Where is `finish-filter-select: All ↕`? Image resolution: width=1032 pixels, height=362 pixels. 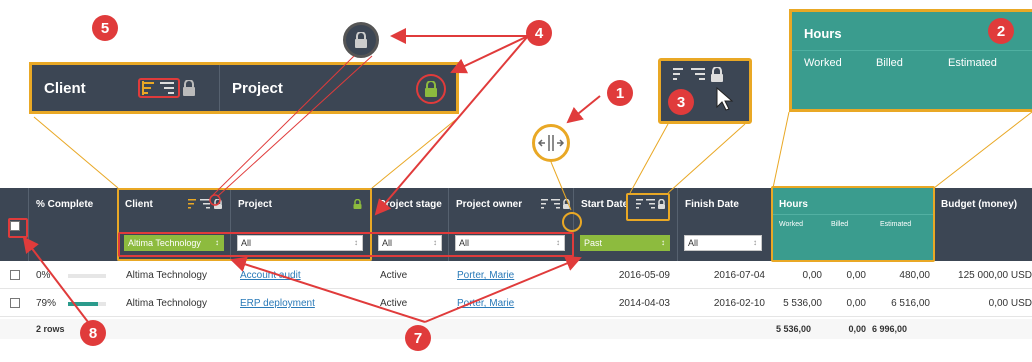
finish-filter-select: All ↕ is located at coordinates (723, 243).